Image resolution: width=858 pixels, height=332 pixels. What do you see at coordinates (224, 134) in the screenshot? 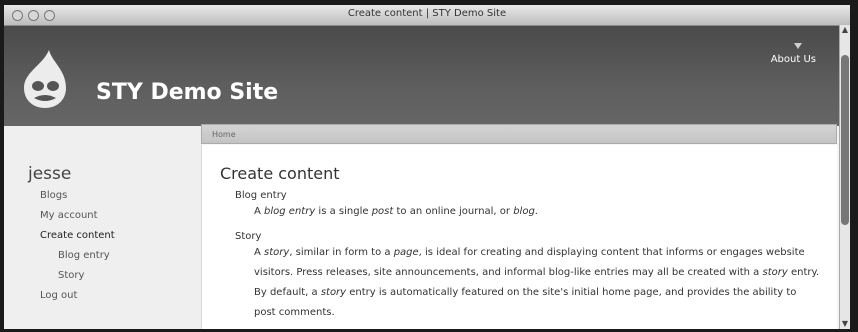
I see `breadcrumb-home-link: Home` at bounding box center [224, 134].